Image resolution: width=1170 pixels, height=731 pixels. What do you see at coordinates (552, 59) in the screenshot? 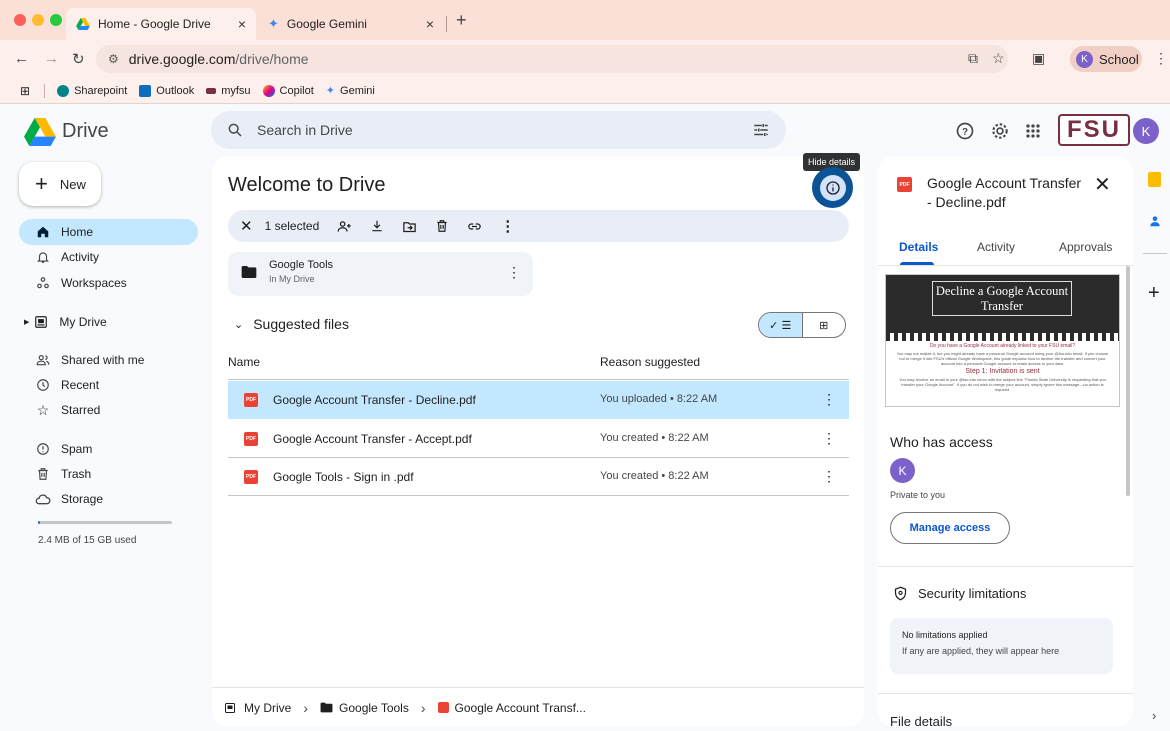
I see `address-bar: ⚙ drive.google.com/drive/home` at bounding box center [552, 59].